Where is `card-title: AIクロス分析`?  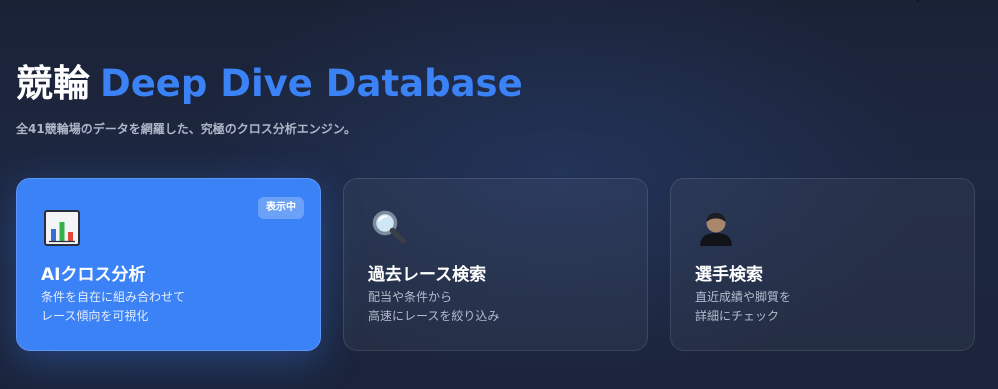 card-title: AIクロス分析 is located at coordinates (93, 275).